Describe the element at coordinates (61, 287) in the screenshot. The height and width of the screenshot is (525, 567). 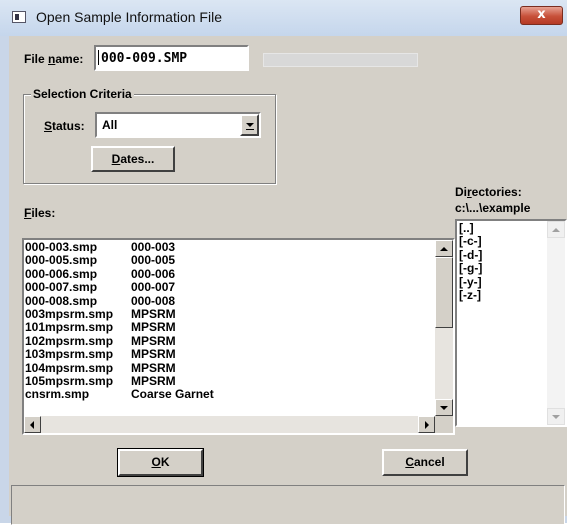
I see `file-name-cell: 000-007.smp` at that location.